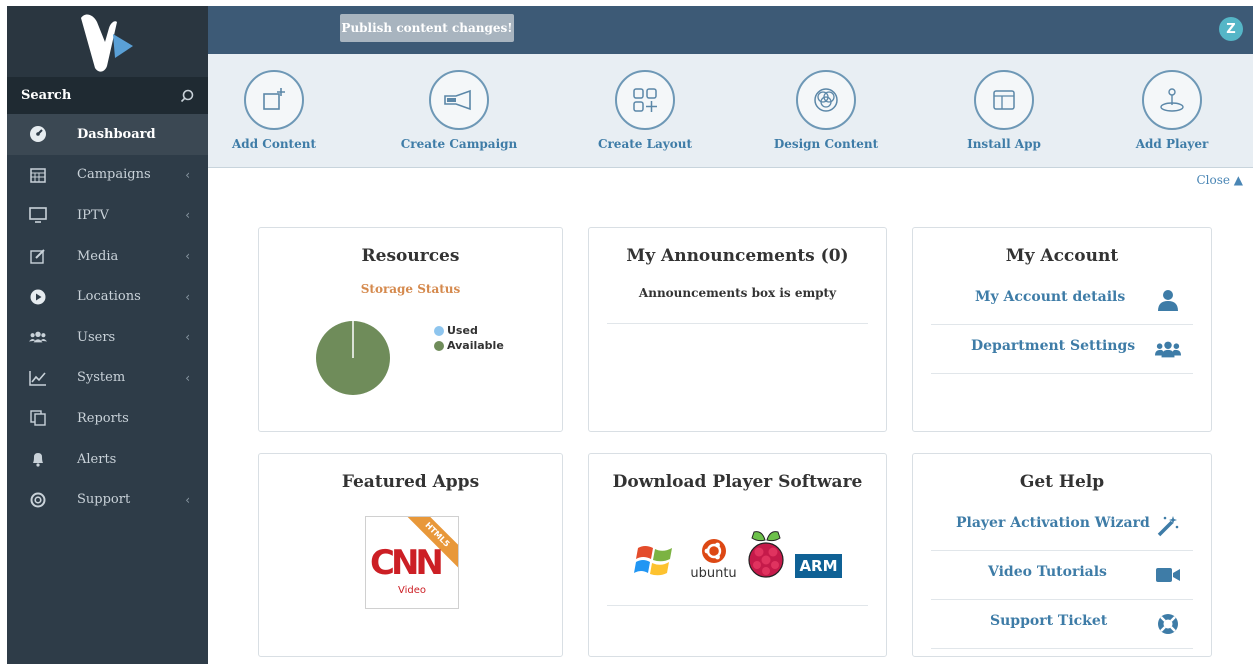 Image resolution: width=1253 pixels, height=664 pixels. What do you see at coordinates (1168, 575) in the screenshot?
I see `video-camera-icon` at bounding box center [1168, 575].